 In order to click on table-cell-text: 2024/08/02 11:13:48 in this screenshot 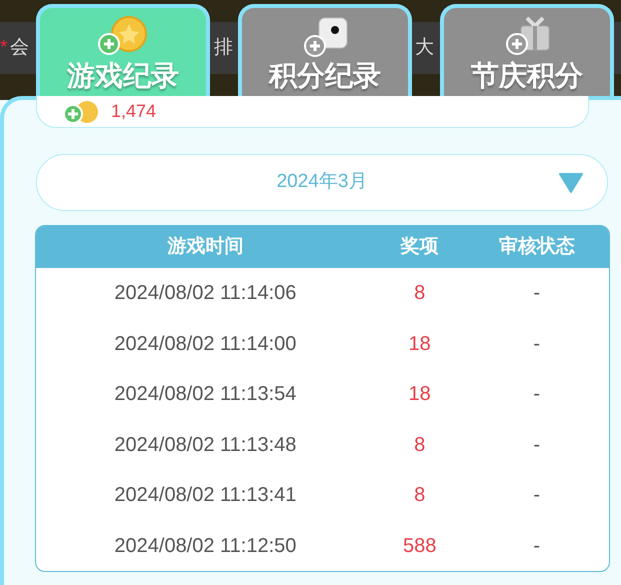, I will do `click(205, 445)`.